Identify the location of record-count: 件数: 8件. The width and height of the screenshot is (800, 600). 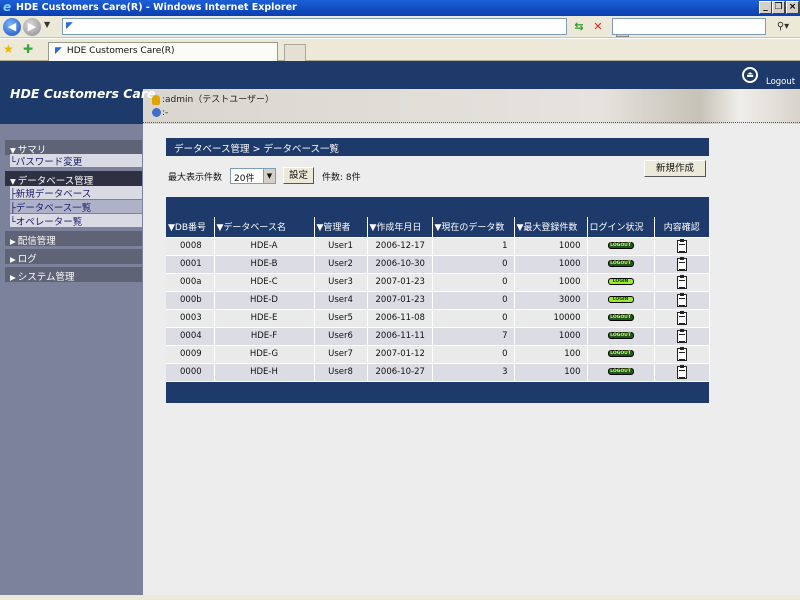
(341, 178).